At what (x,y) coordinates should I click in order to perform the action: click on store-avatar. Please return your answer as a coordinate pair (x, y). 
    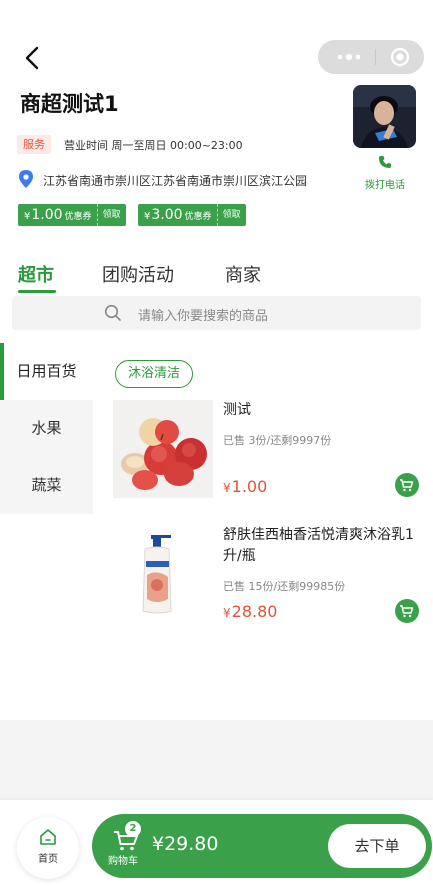
    Looking at the image, I should click on (384, 116).